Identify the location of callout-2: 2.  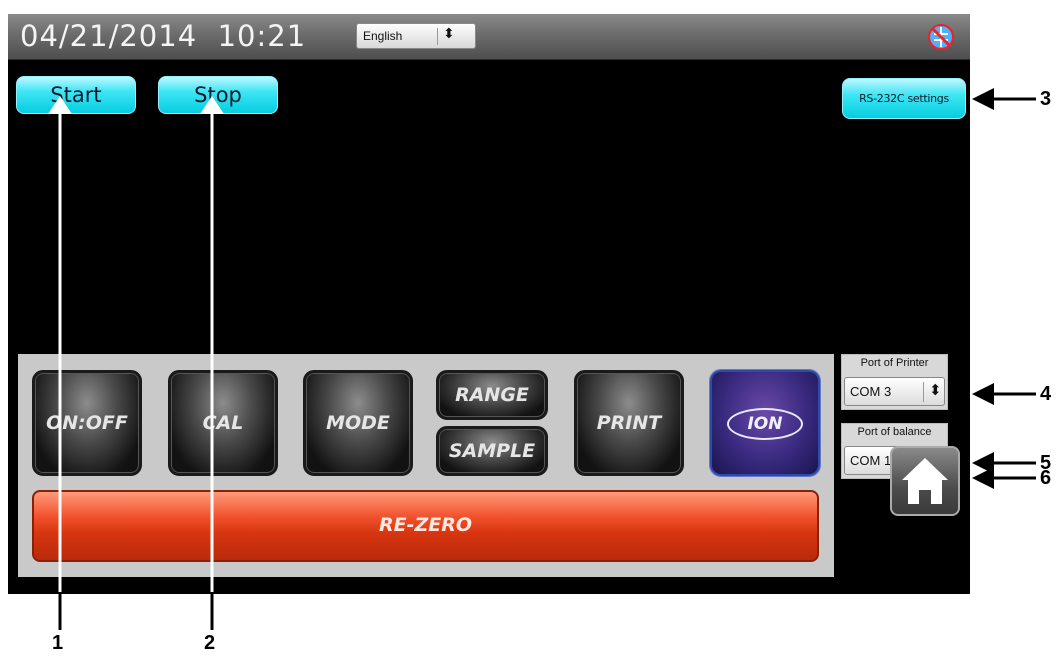
(210, 643).